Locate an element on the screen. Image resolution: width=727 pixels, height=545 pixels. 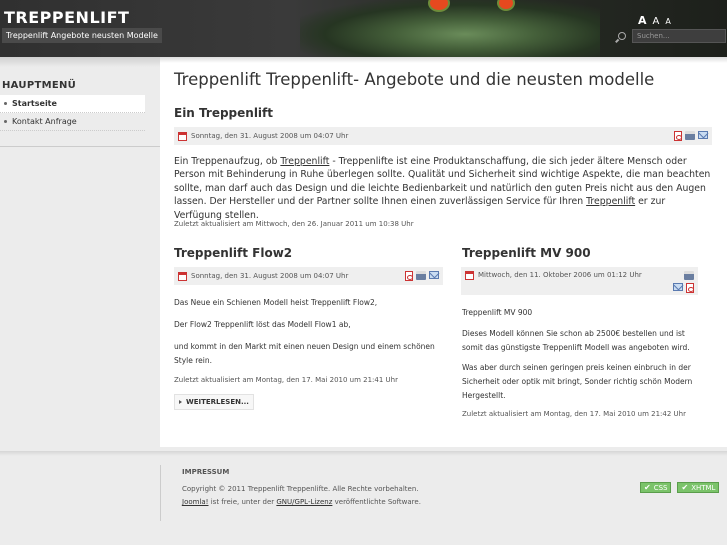
header-frog-image is located at coordinates (450, 28).